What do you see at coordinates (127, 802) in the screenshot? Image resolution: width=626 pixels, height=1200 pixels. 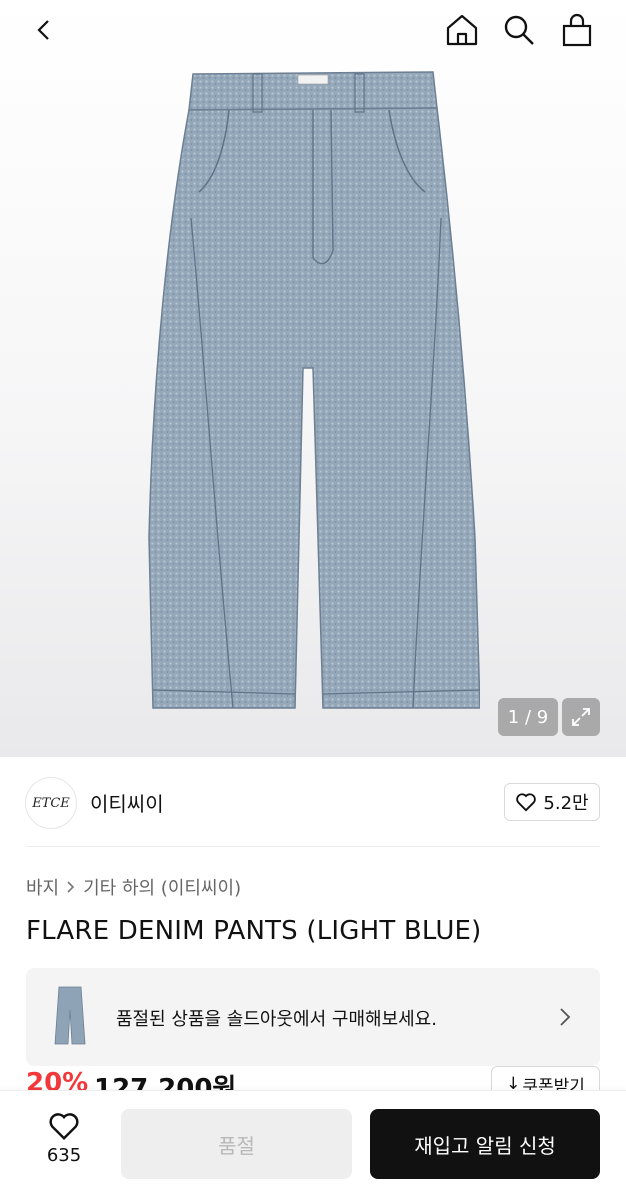 I see `brand-name: 이티씨이` at bounding box center [127, 802].